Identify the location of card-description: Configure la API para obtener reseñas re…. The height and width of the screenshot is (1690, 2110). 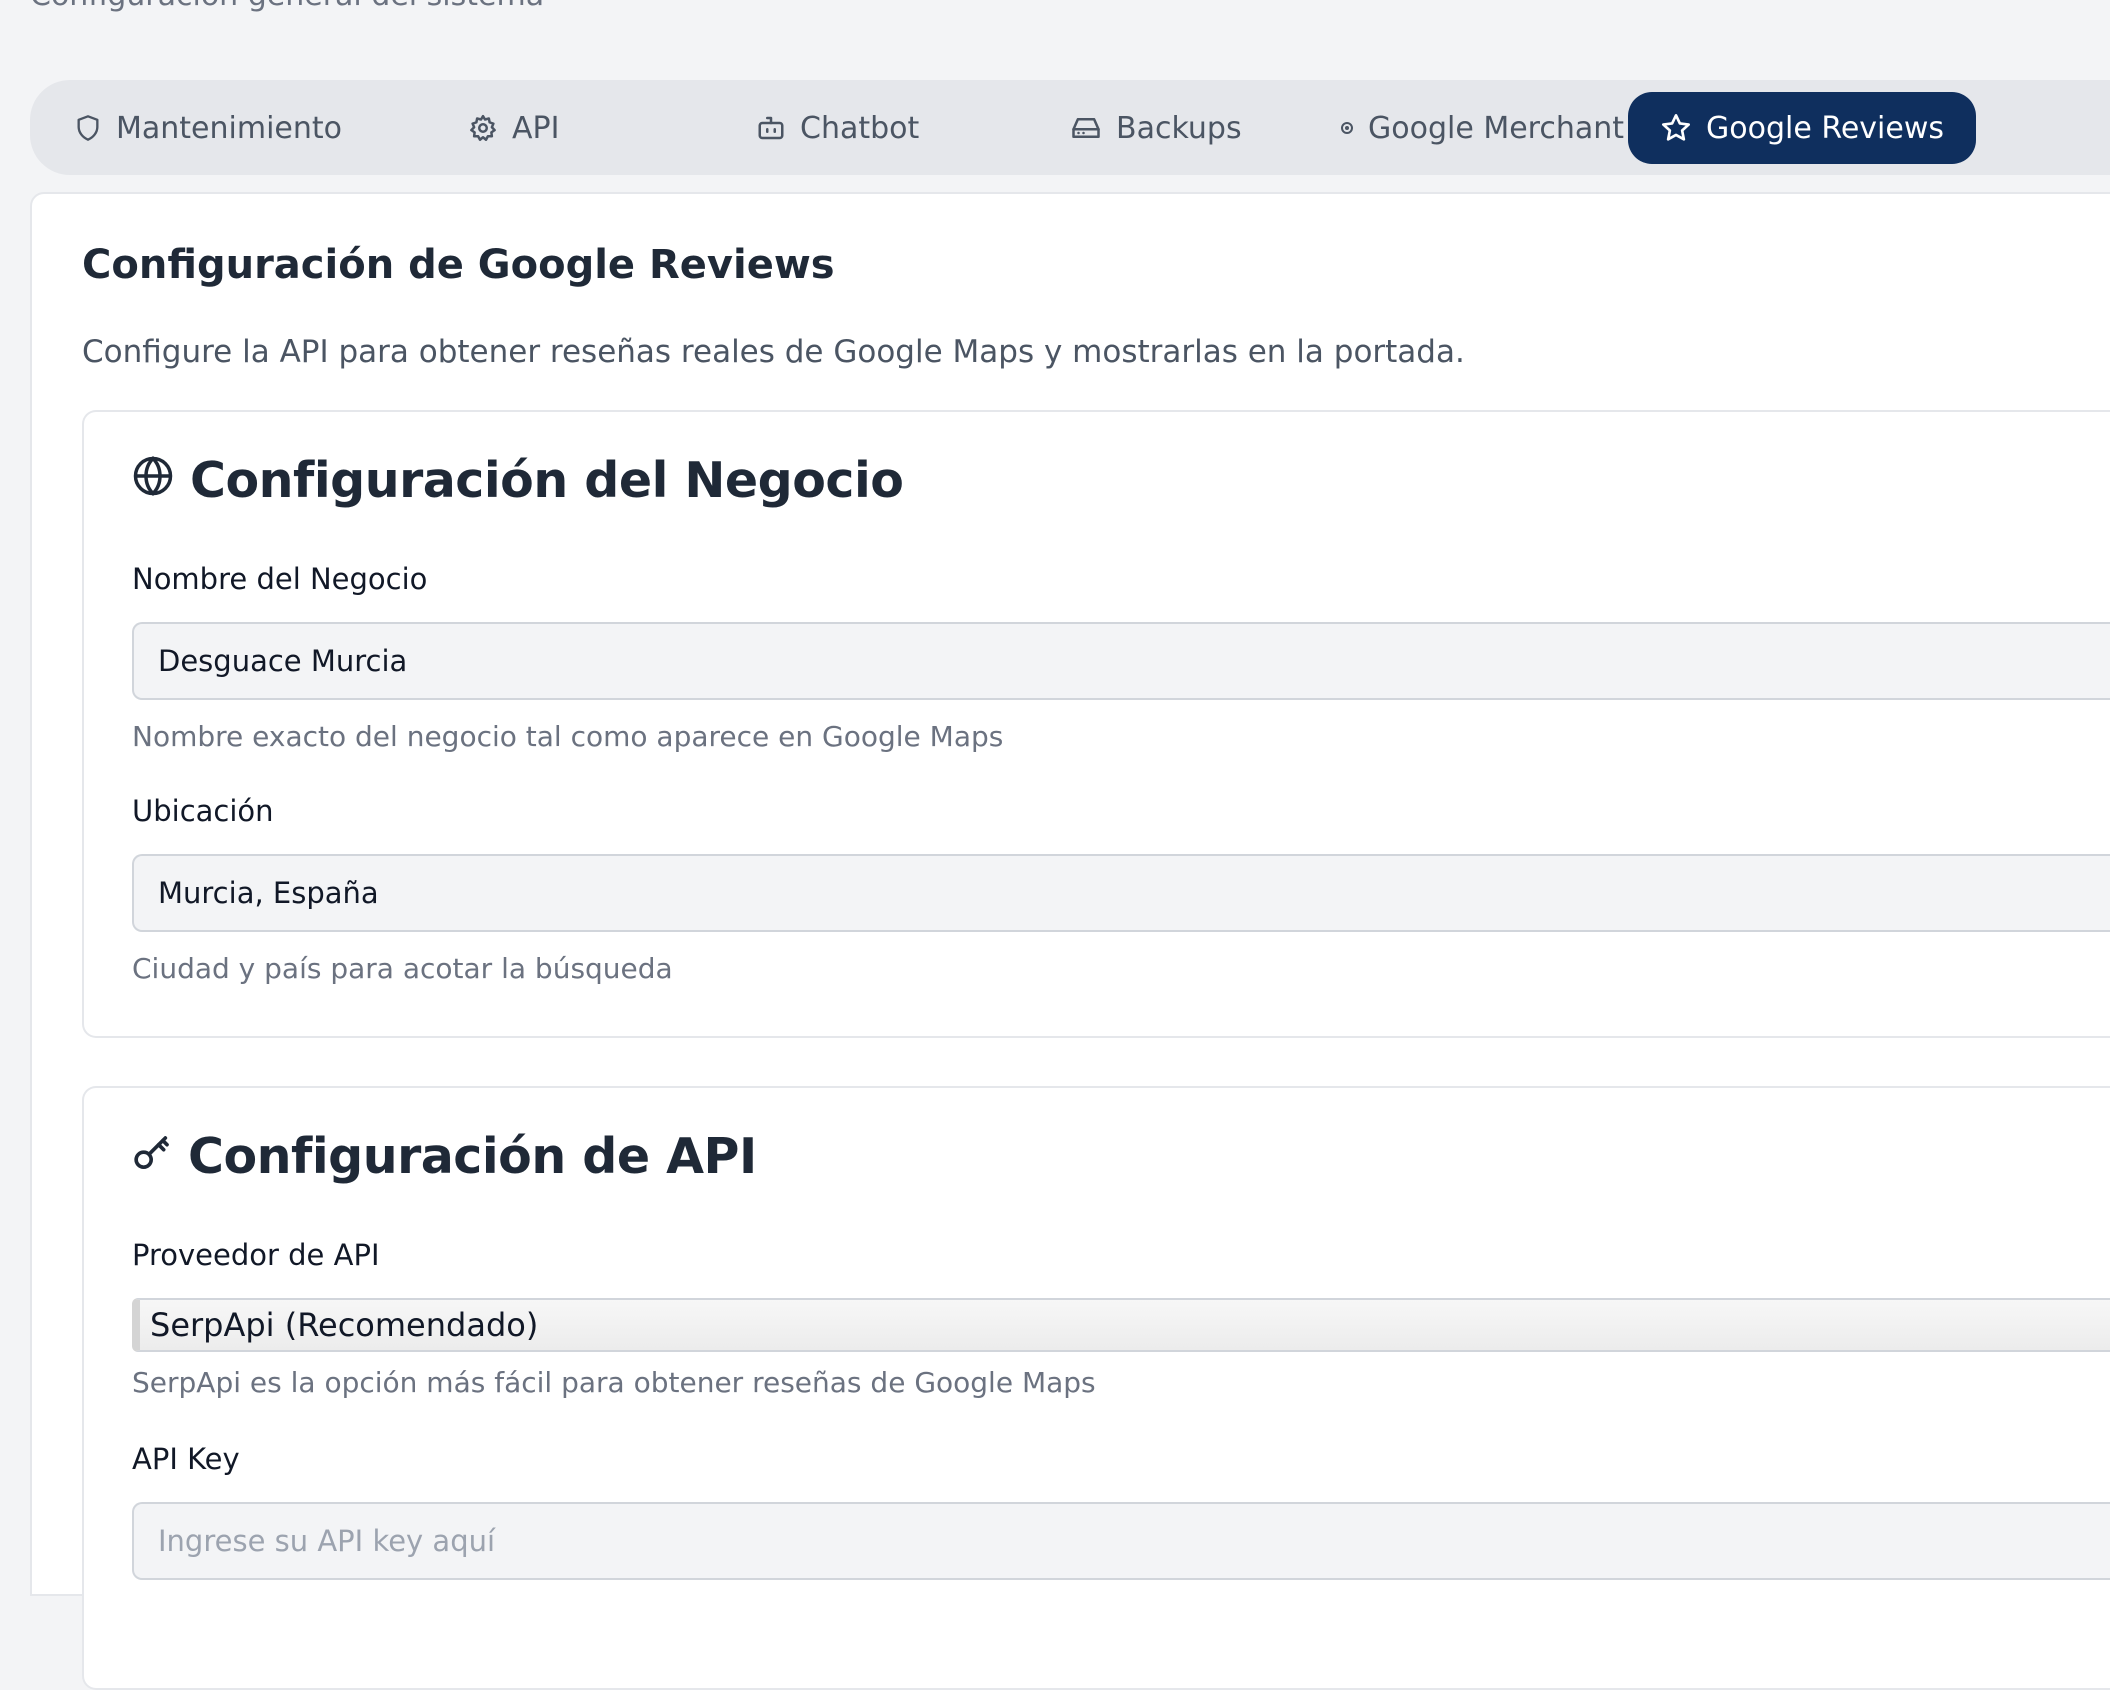
(773, 352).